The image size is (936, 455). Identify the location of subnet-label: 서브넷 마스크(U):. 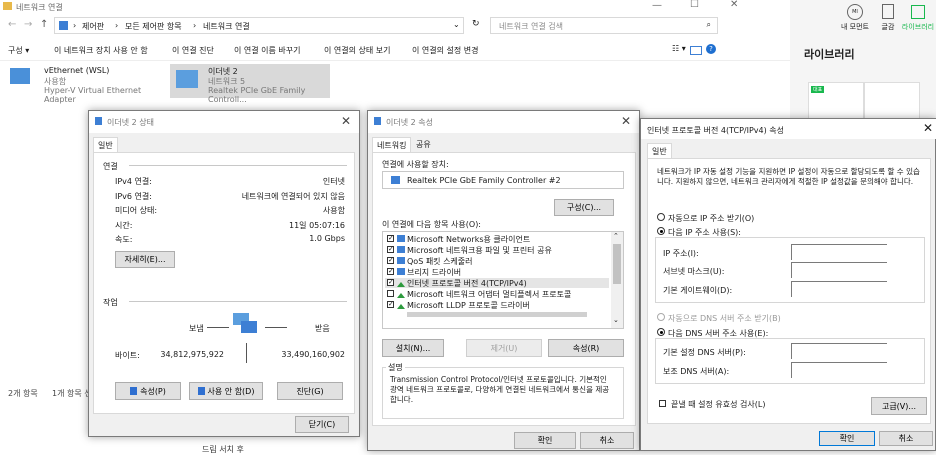
(694, 271).